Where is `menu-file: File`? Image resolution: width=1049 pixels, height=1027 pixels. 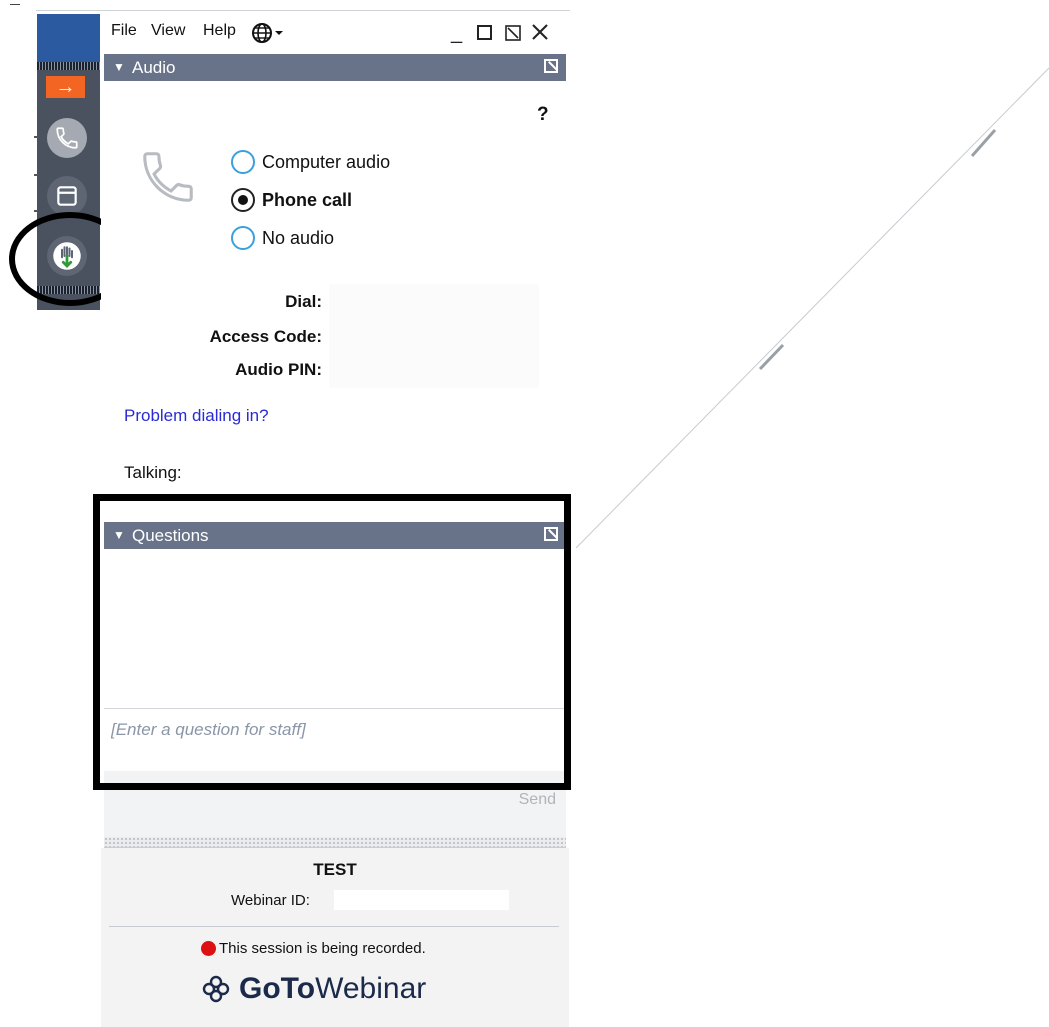
menu-file: File is located at coordinates (124, 31).